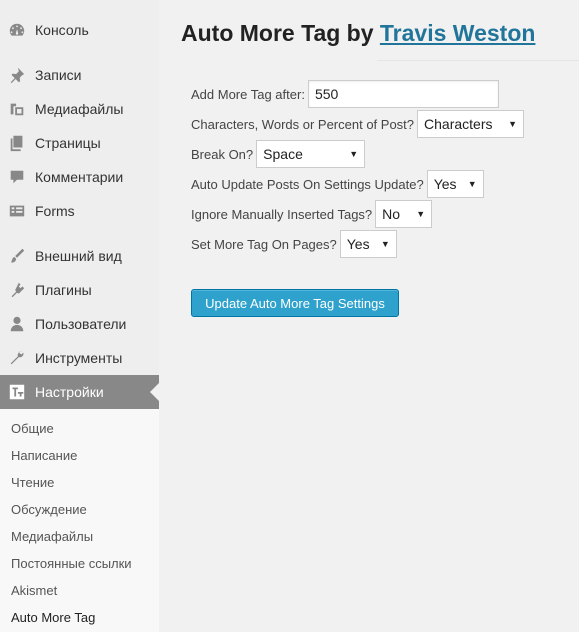 The width and height of the screenshot is (579, 632). I want to click on sidebar-item-label: Плагины, so click(63, 290).